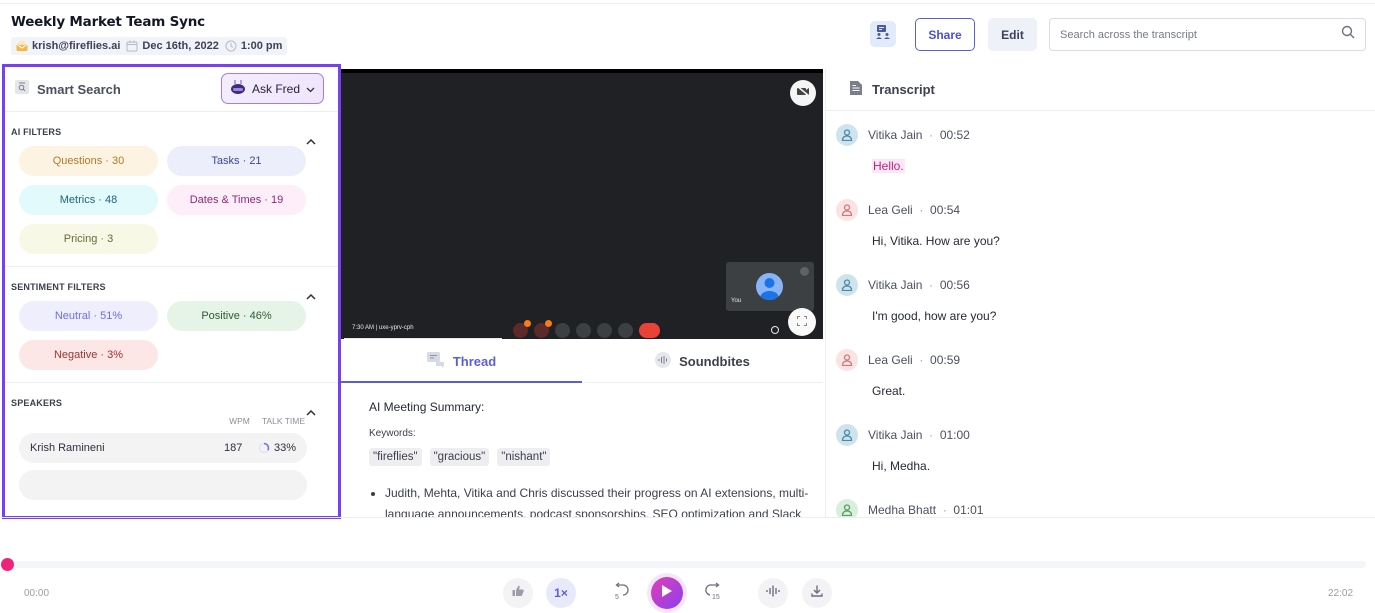  What do you see at coordinates (1200, 34) in the screenshot?
I see `transcript-search-input` at bounding box center [1200, 34].